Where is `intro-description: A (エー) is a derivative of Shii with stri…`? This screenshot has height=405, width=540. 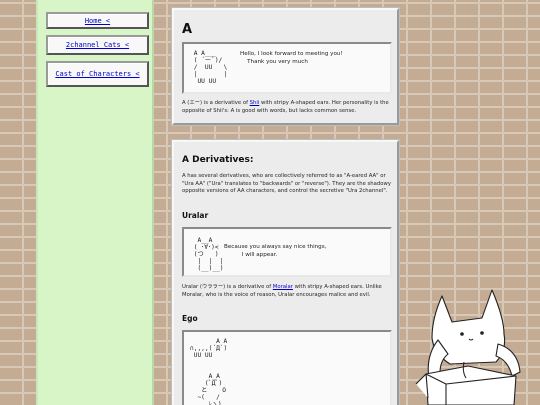
intro-description: A (エー) is a derivative of Shii with stri… is located at coordinates (285, 107).